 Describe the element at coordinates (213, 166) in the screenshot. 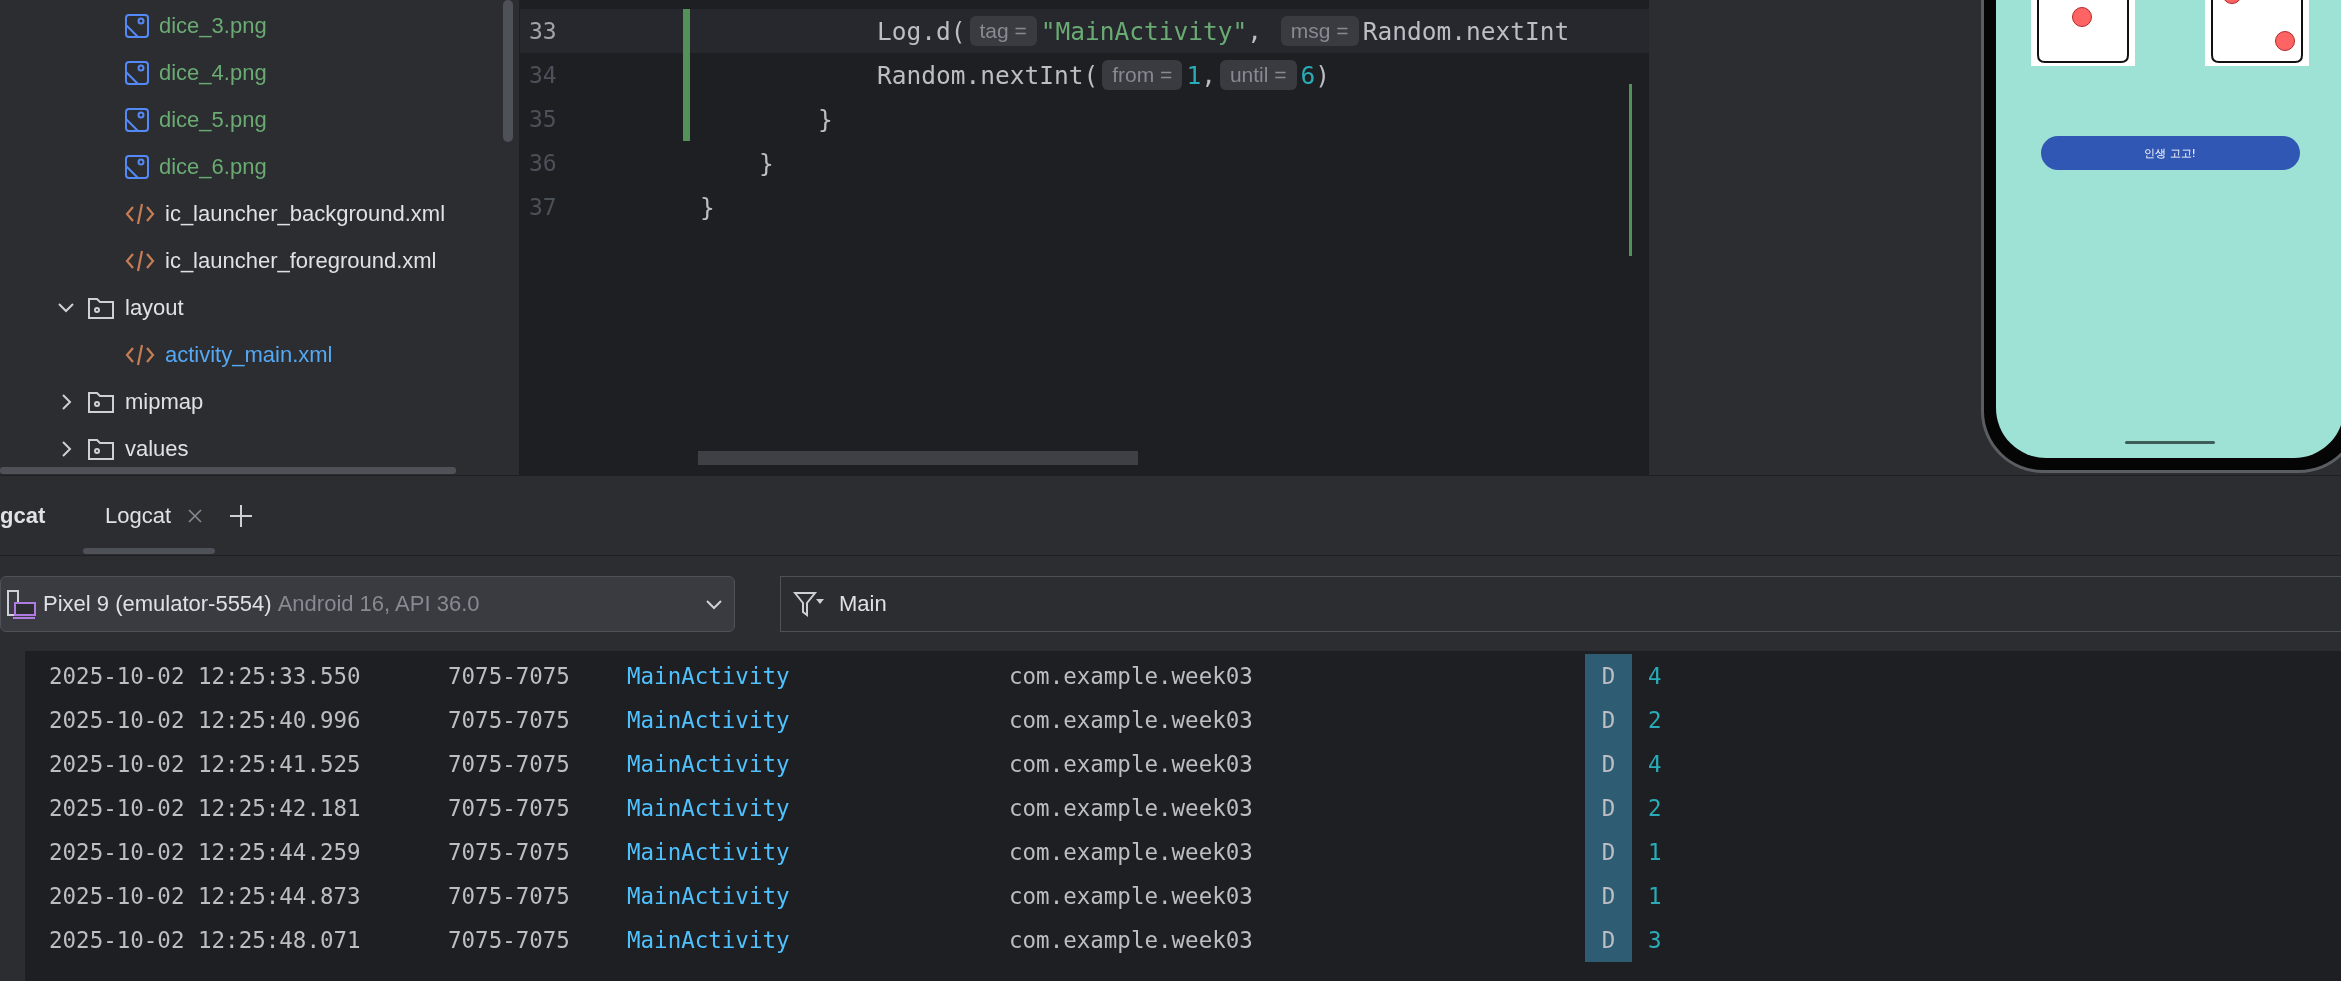

I see `file-name: dice_6.png` at that location.